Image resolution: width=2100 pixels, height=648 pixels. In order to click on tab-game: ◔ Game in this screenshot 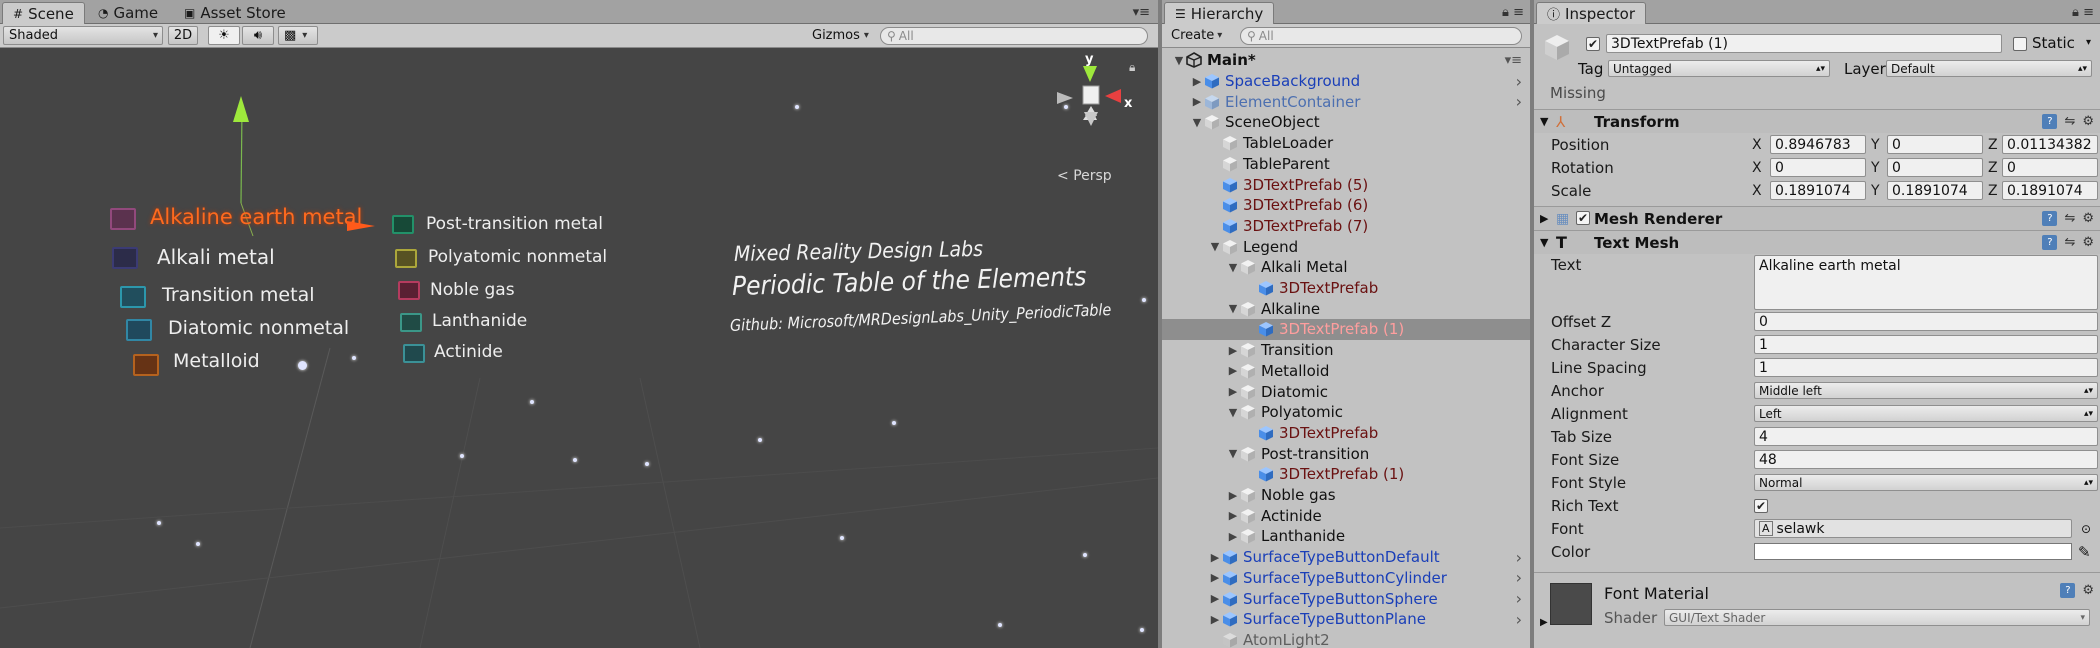, I will do `click(128, 13)`.